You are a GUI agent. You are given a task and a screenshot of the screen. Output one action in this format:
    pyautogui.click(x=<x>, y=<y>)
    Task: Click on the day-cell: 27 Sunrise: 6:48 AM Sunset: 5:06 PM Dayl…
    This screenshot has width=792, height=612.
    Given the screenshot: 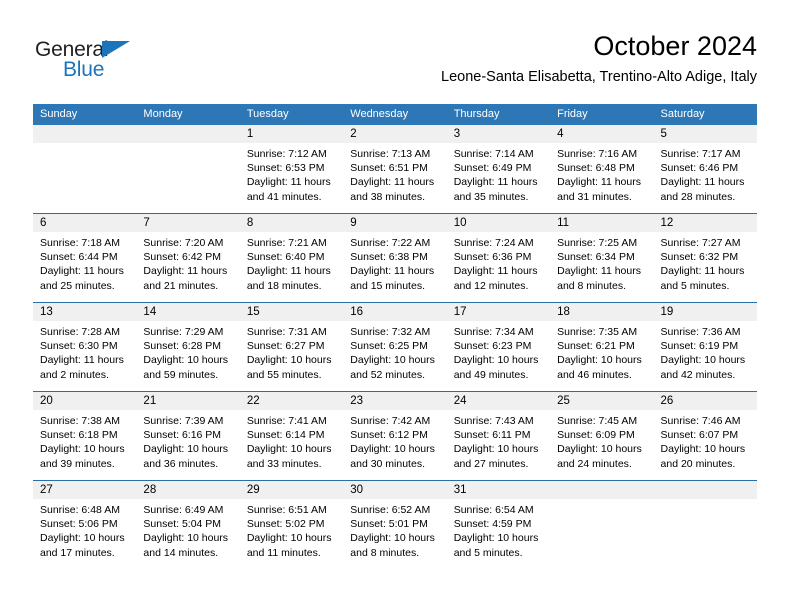 What is the action you would take?
    pyautogui.click(x=85, y=525)
    